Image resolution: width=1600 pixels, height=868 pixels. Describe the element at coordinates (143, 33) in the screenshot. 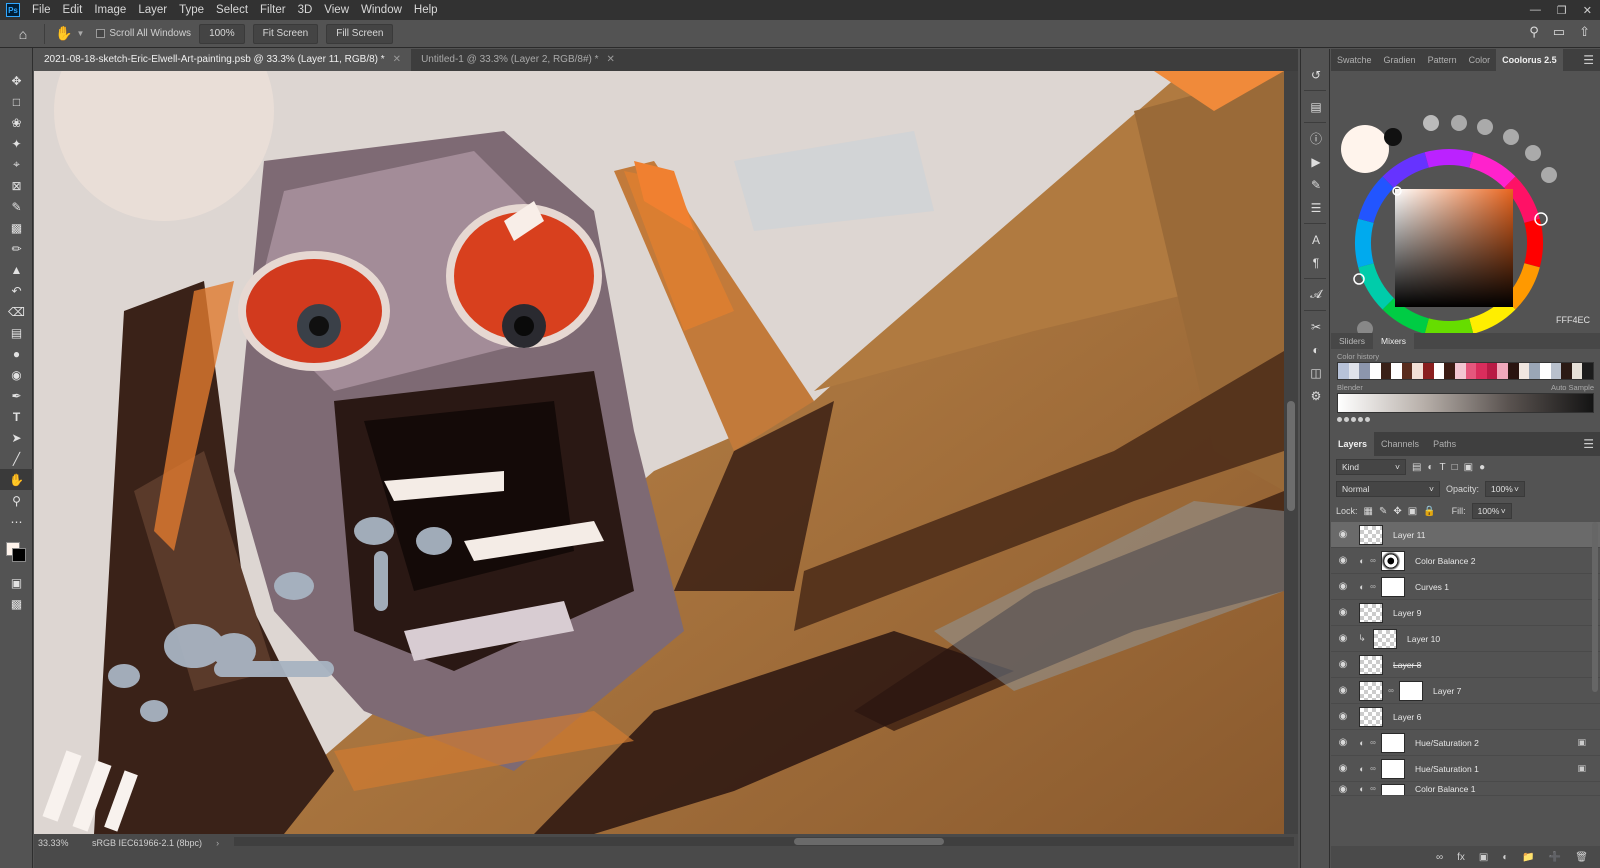

I see `scroll-all-windows-checkbox: Scroll All Windows` at that location.